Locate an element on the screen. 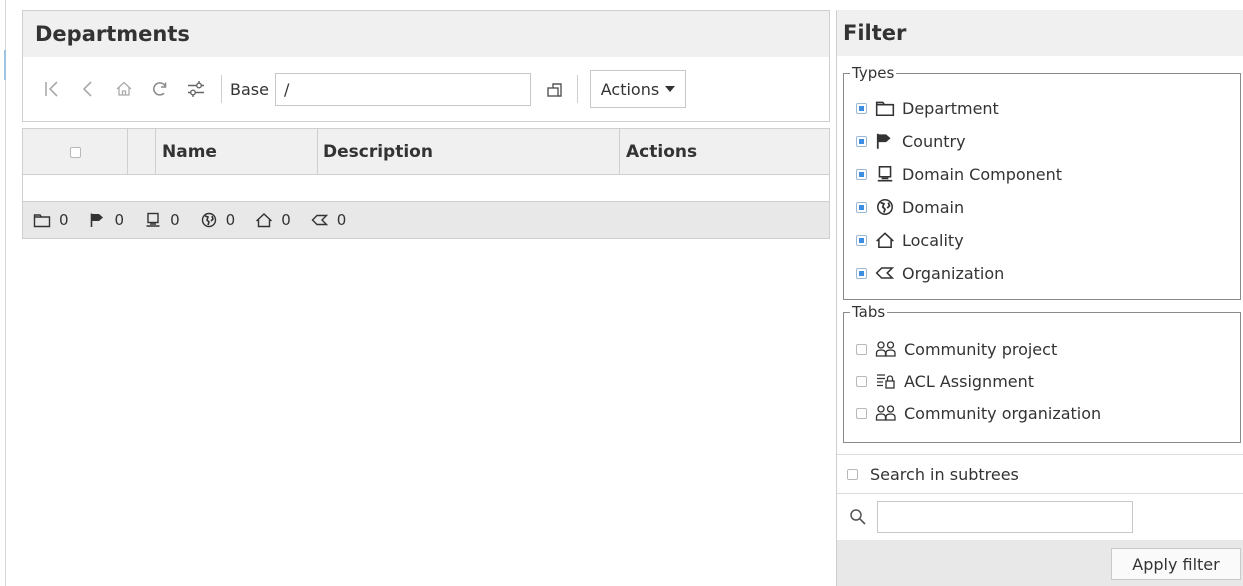  home-icon is located at coordinates (124, 88).